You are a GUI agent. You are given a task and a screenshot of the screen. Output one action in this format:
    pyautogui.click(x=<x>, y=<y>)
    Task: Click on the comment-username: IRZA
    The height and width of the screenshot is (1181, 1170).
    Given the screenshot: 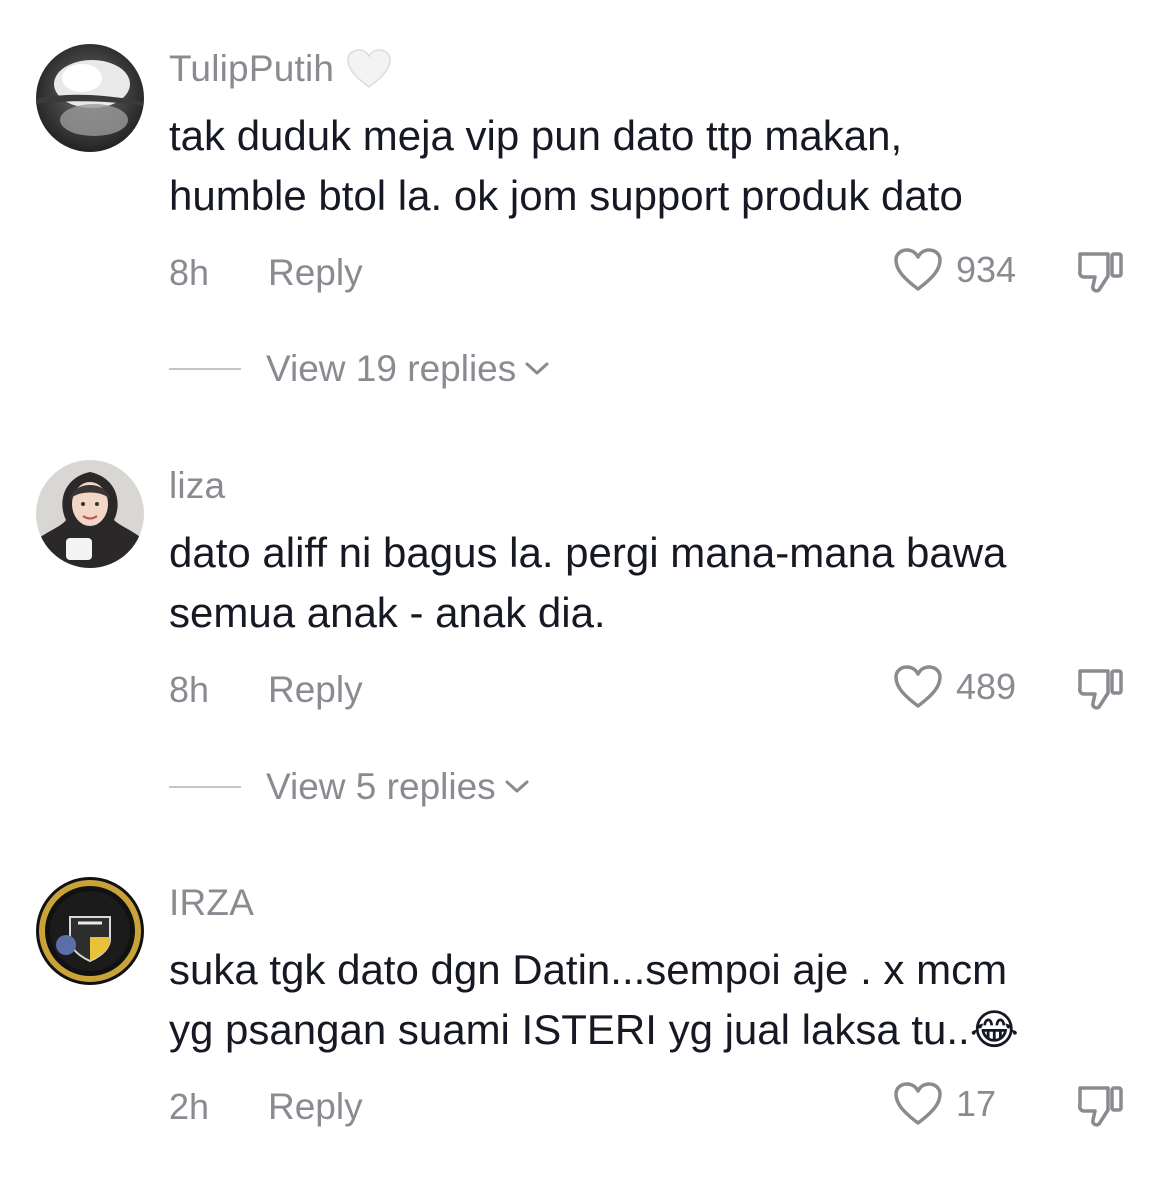 What is the action you would take?
    pyautogui.click(x=211, y=903)
    